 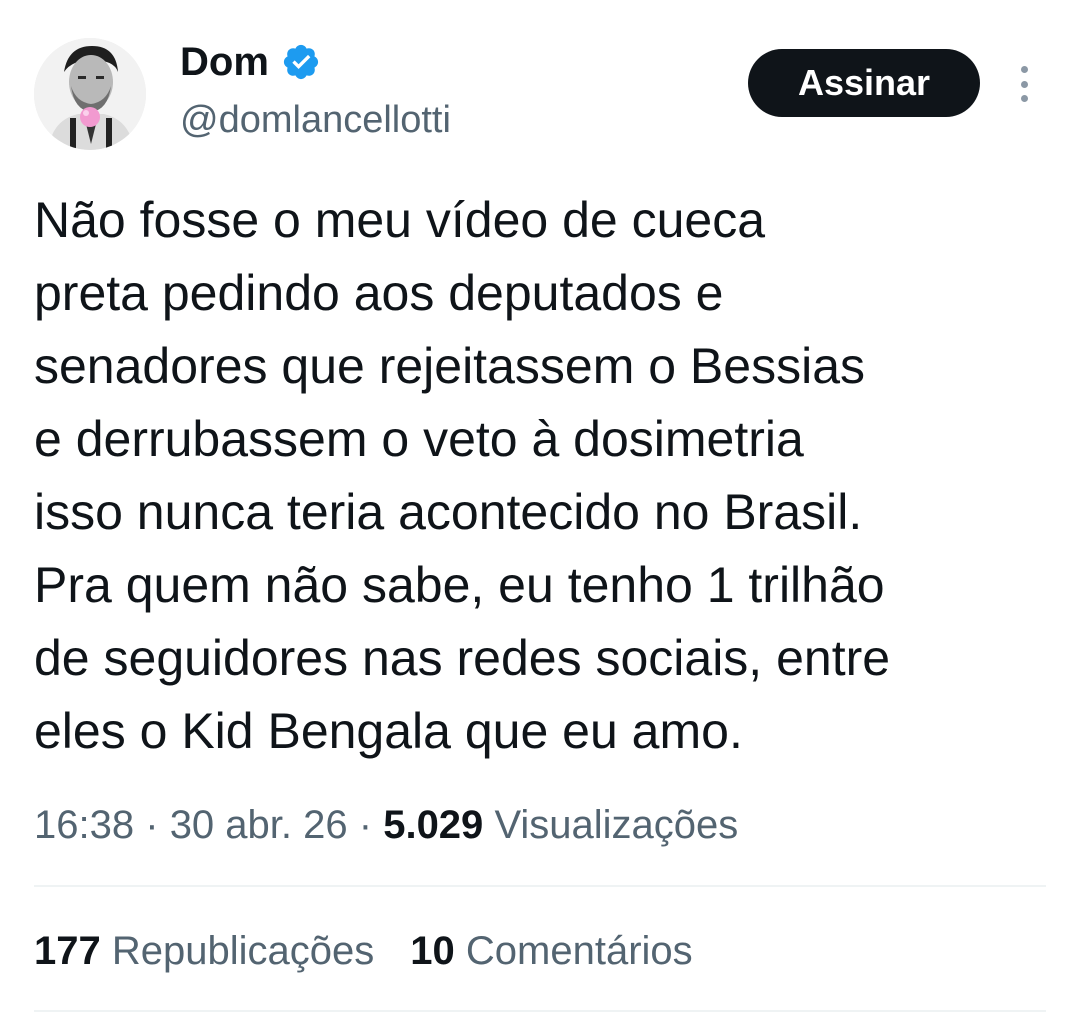 I want to click on author-name-row: Dom, so click(x=250, y=62).